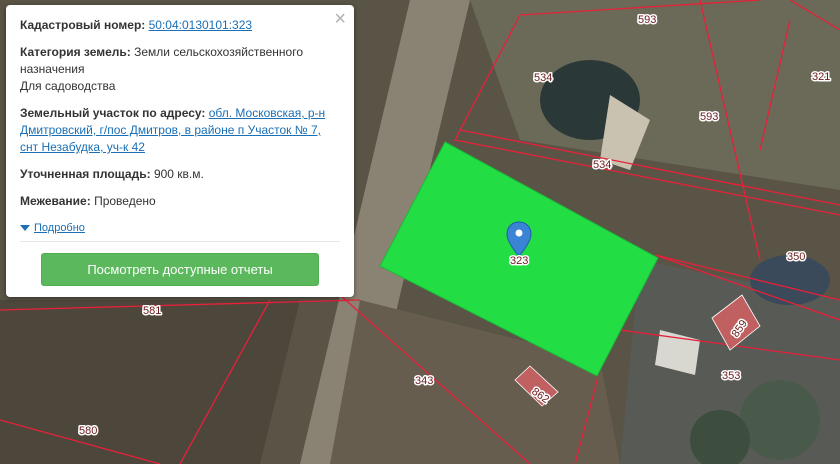  I want to click on cadastral-number-row: Кадастровый номер: 50:04:0130101:323, so click(180, 25).